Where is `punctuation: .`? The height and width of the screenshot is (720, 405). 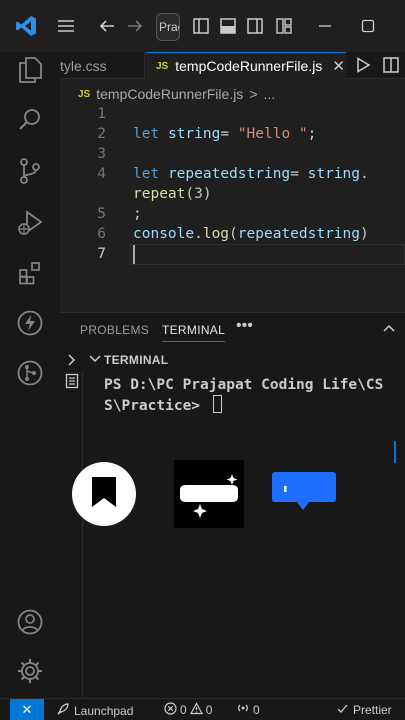
punctuation: . is located at coordinates (198, 234).